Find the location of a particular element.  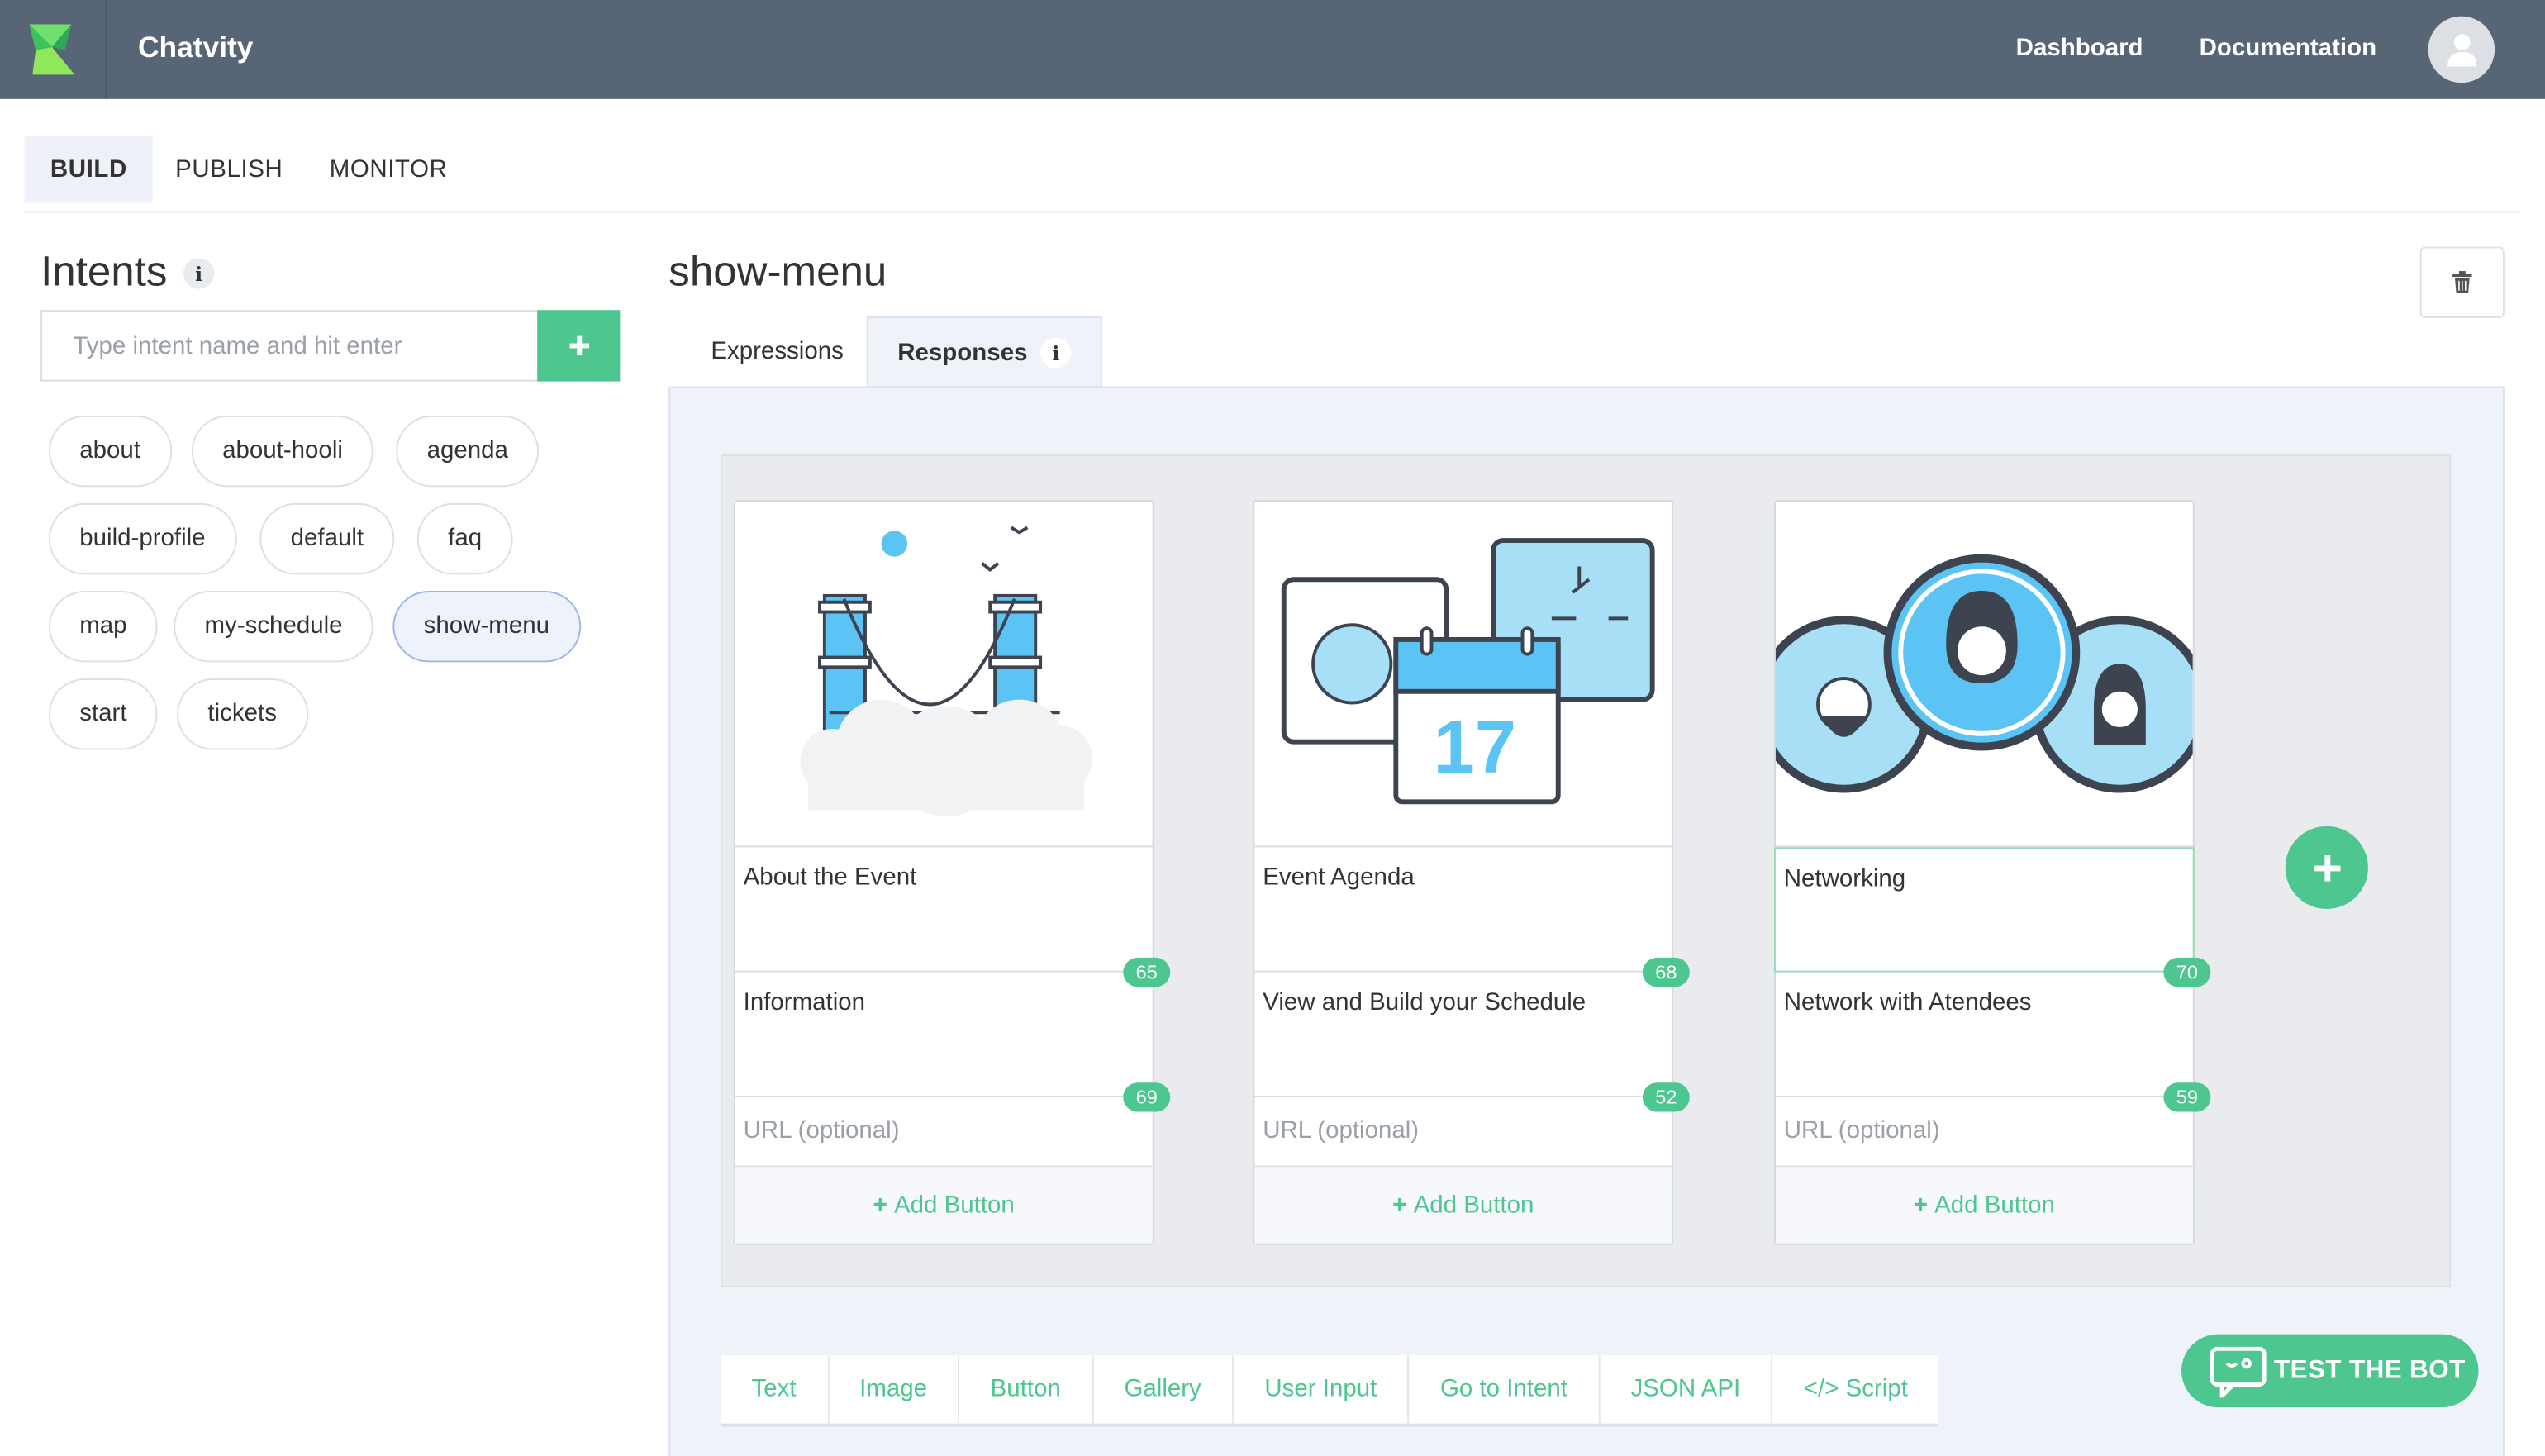

documentation-link: Documentation is located at coordinates (2288, 47).